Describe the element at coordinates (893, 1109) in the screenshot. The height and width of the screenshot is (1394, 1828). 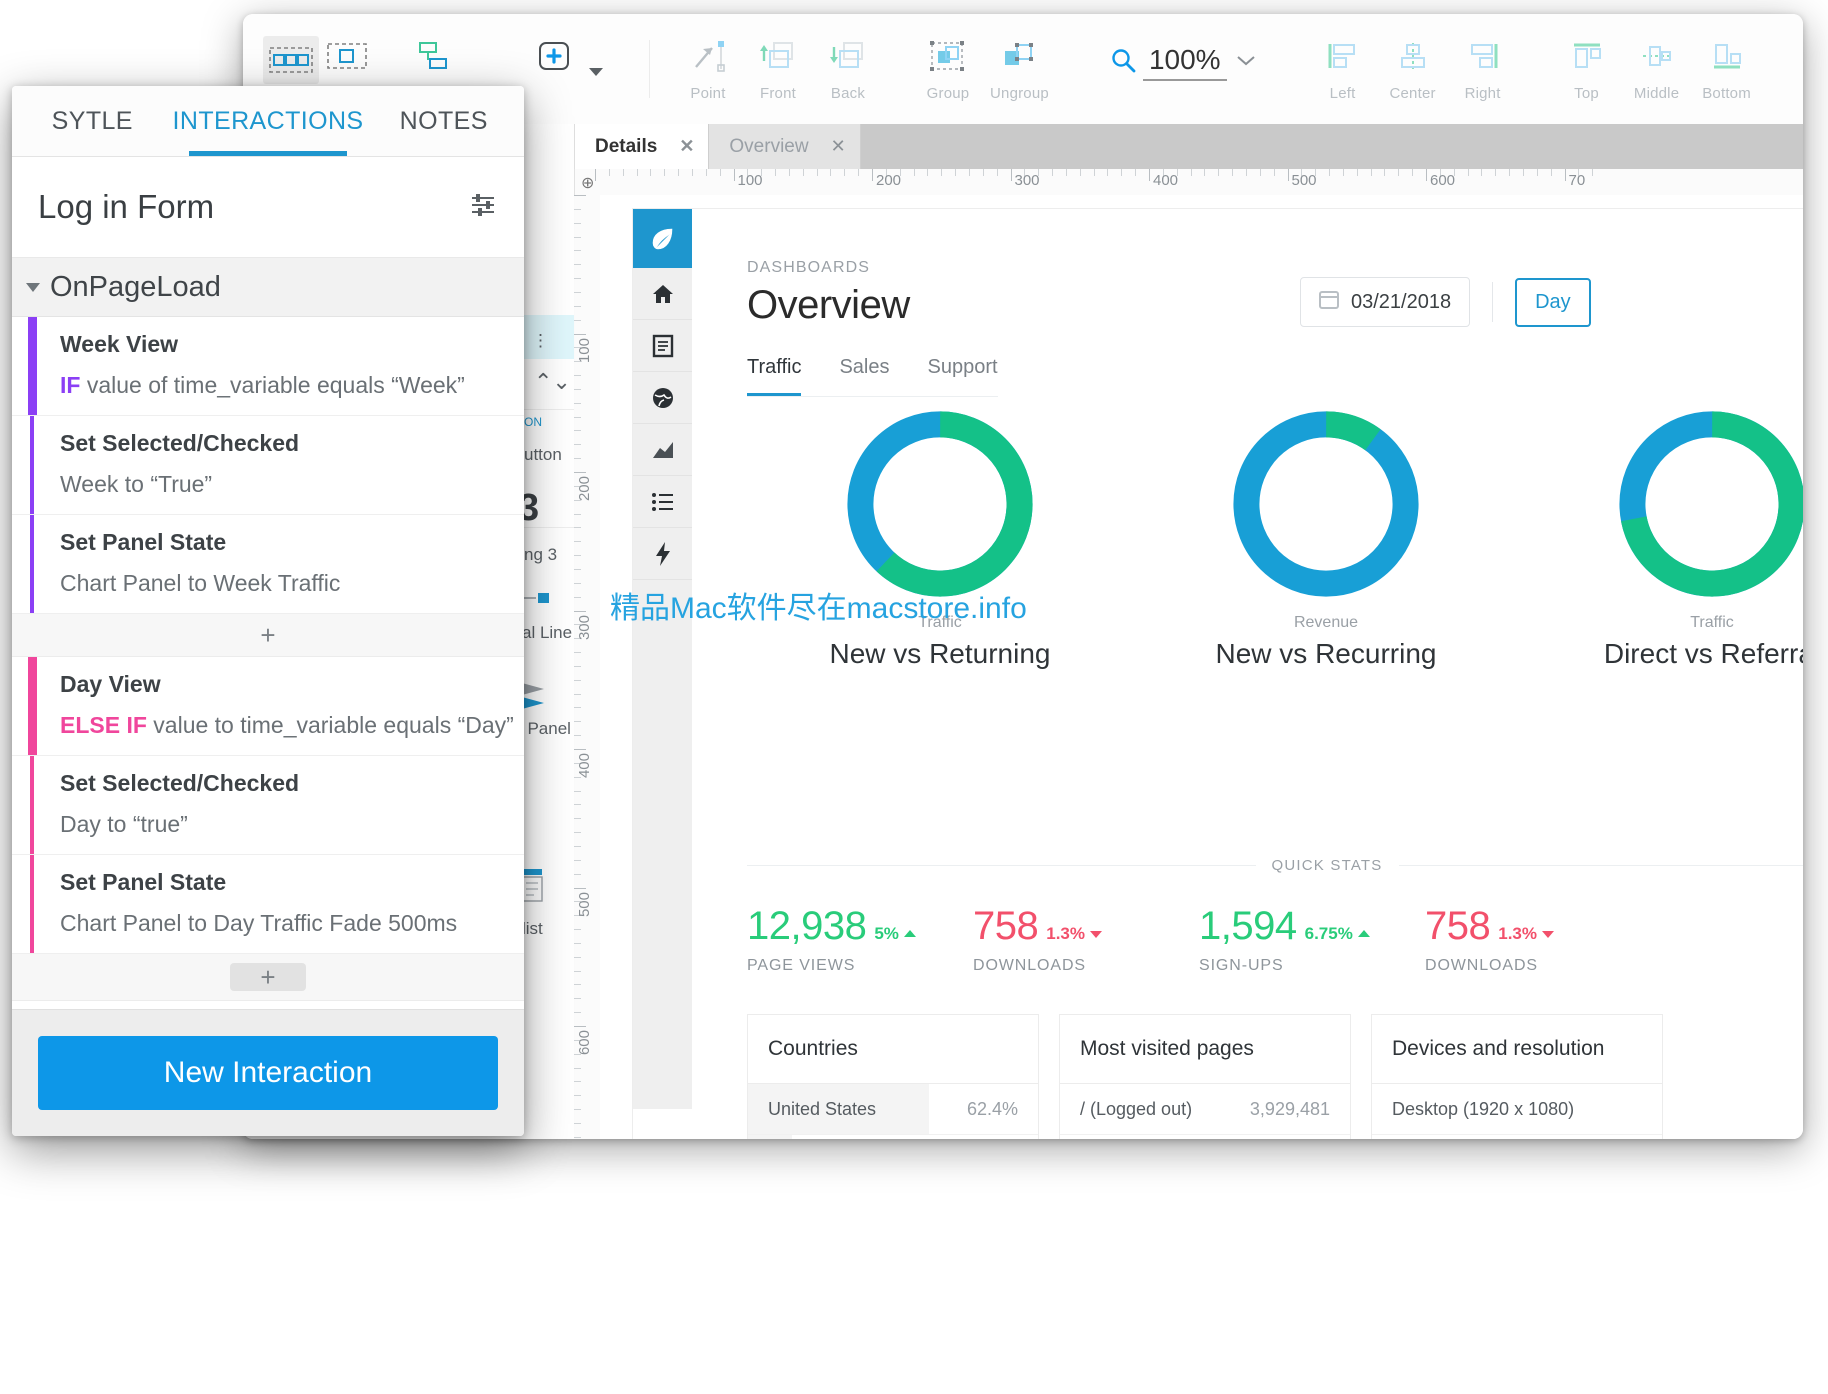
I see `table-row: United States 62.4%` at that location.